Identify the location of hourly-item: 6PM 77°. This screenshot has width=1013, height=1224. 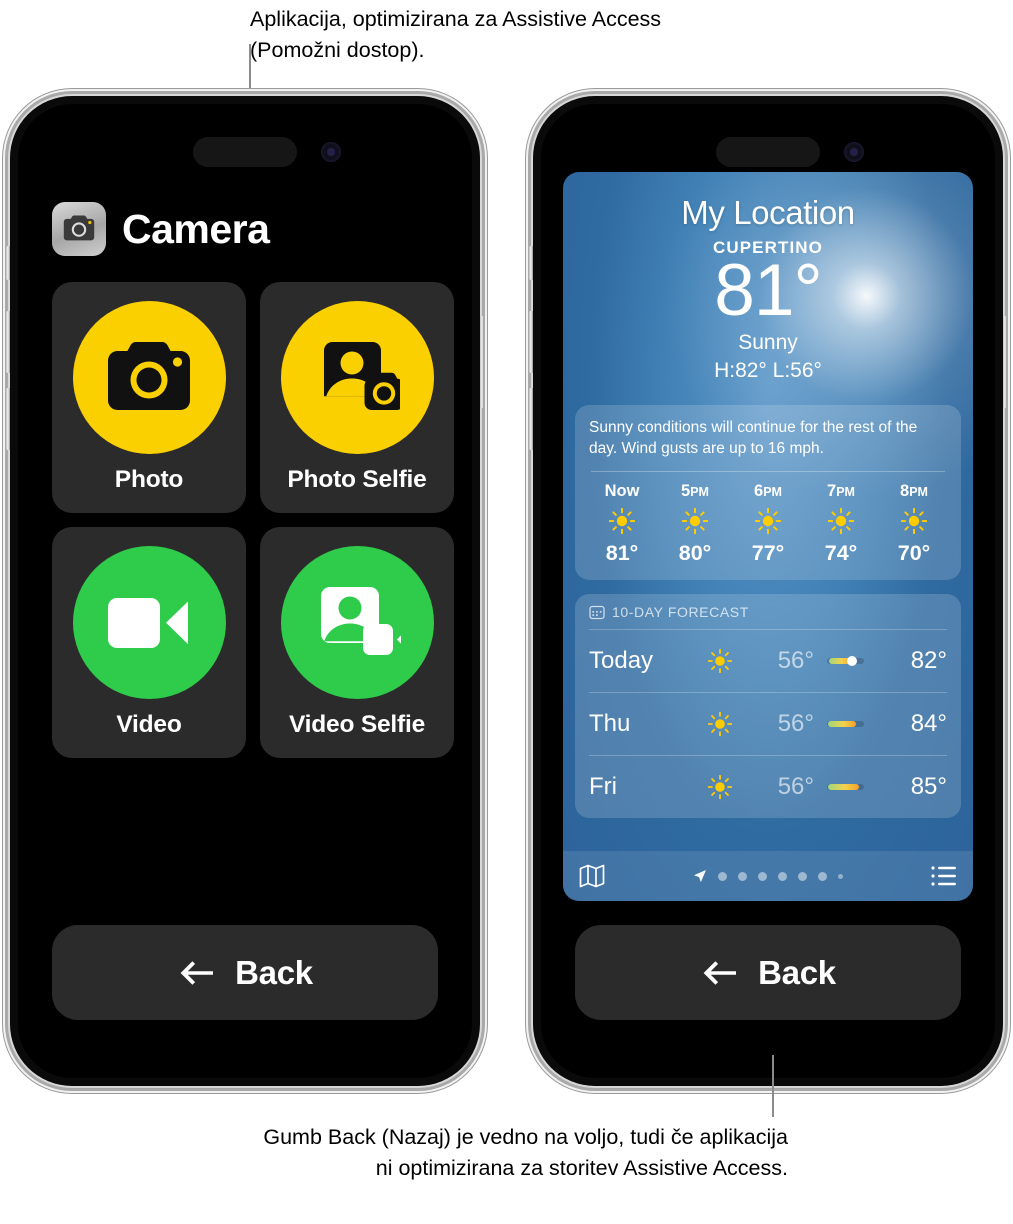
(768, 524).